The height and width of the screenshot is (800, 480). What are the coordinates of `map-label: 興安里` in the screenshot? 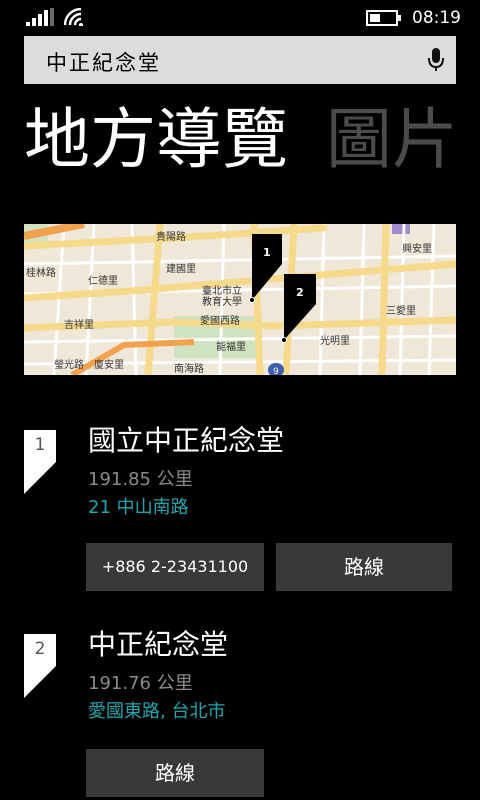 It's located at (417, 248).